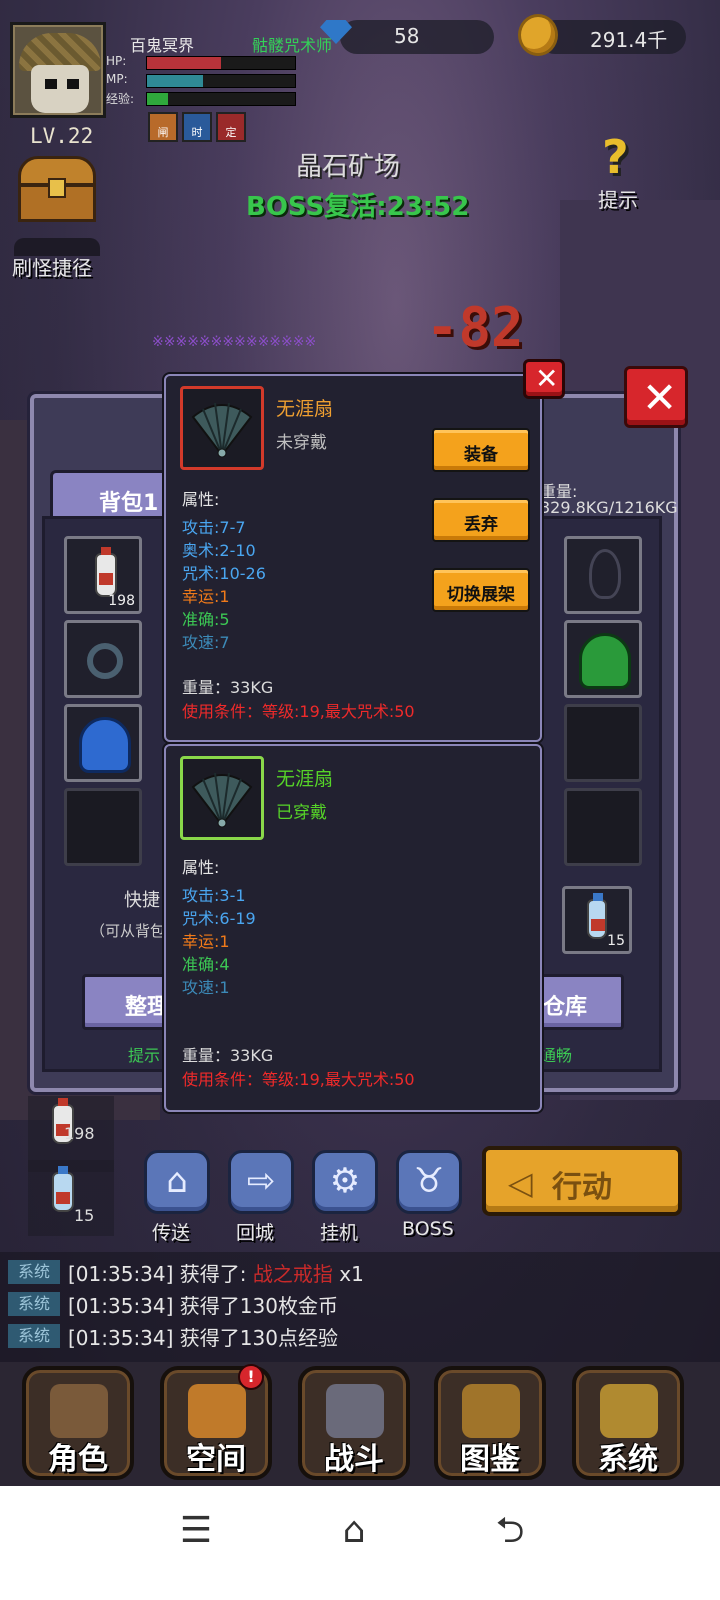  What do you see at coordinates (221, 63) in the screenshot?
I see `hp-bar` at bounding box center [221, 63].